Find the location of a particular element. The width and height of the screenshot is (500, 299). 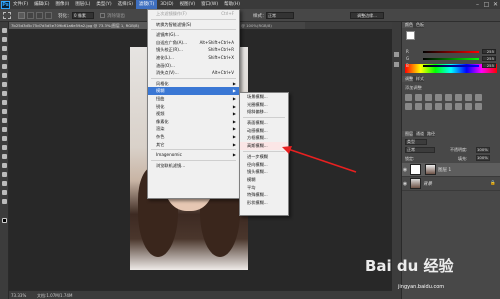

filter-menu-item: 杂色 ▶ is located at coordinates (193, 137).